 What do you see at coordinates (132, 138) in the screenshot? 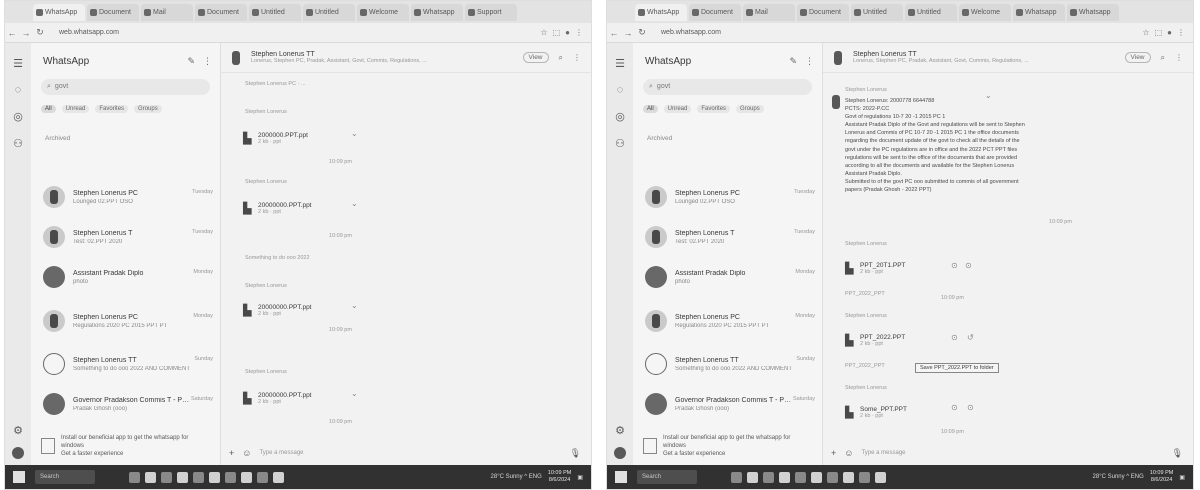
I see `archived-row: Archived` at bounding box center [132, 138].